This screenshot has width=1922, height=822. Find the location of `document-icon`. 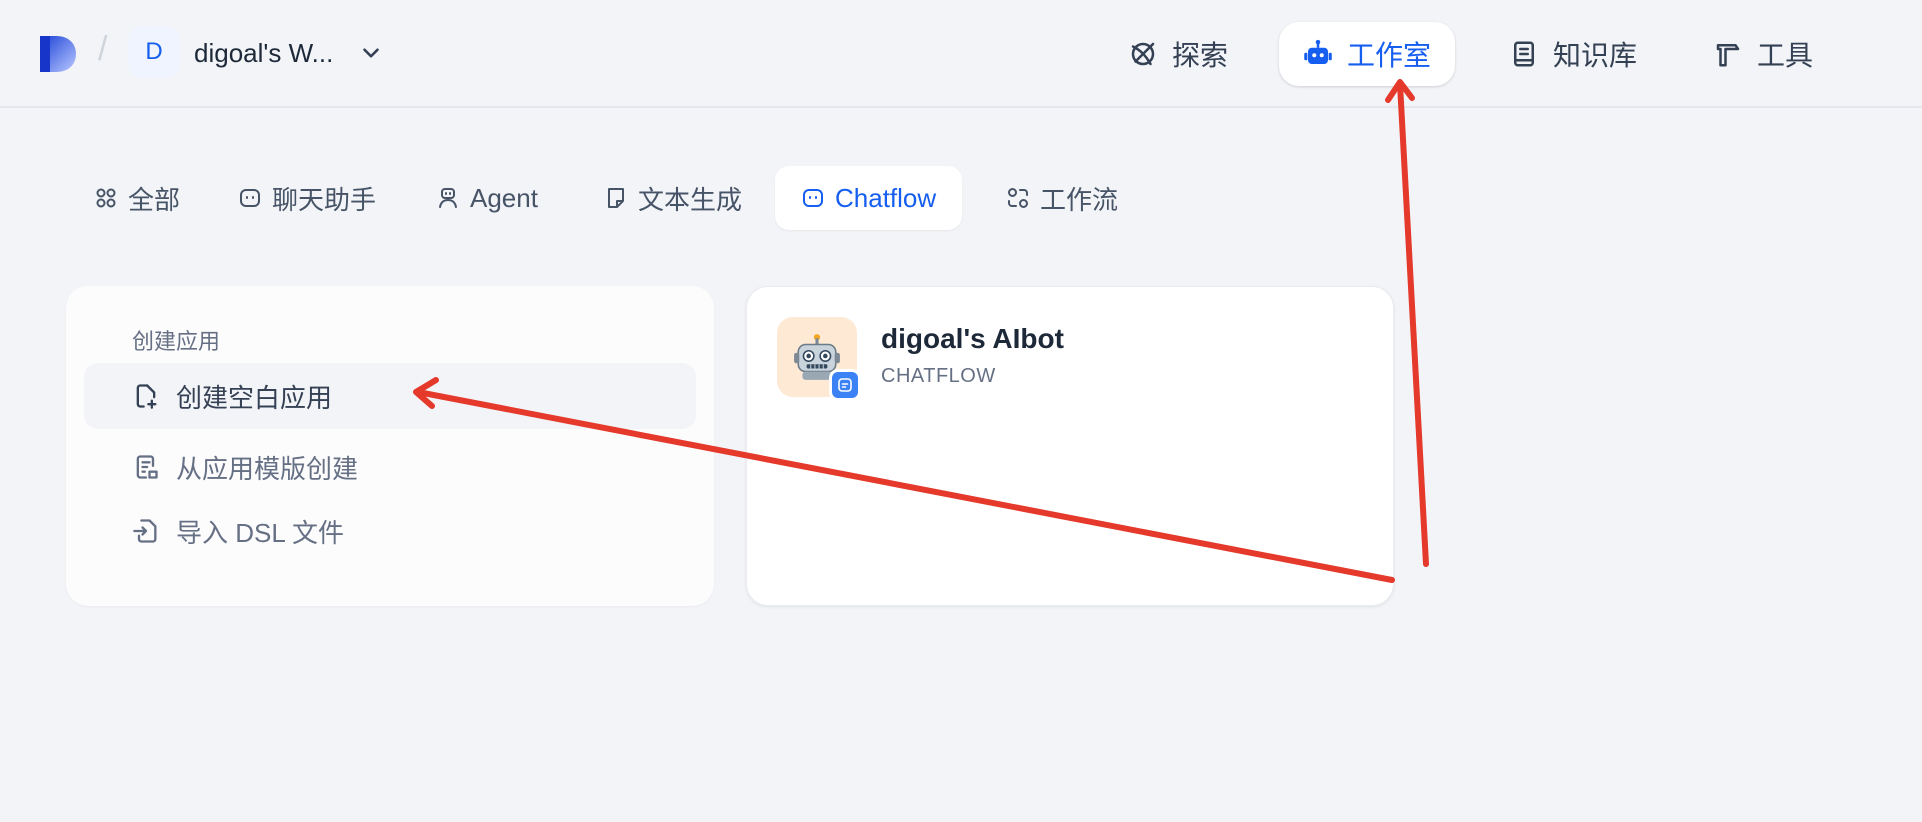

document-icon is located at coordinates (616, 198).